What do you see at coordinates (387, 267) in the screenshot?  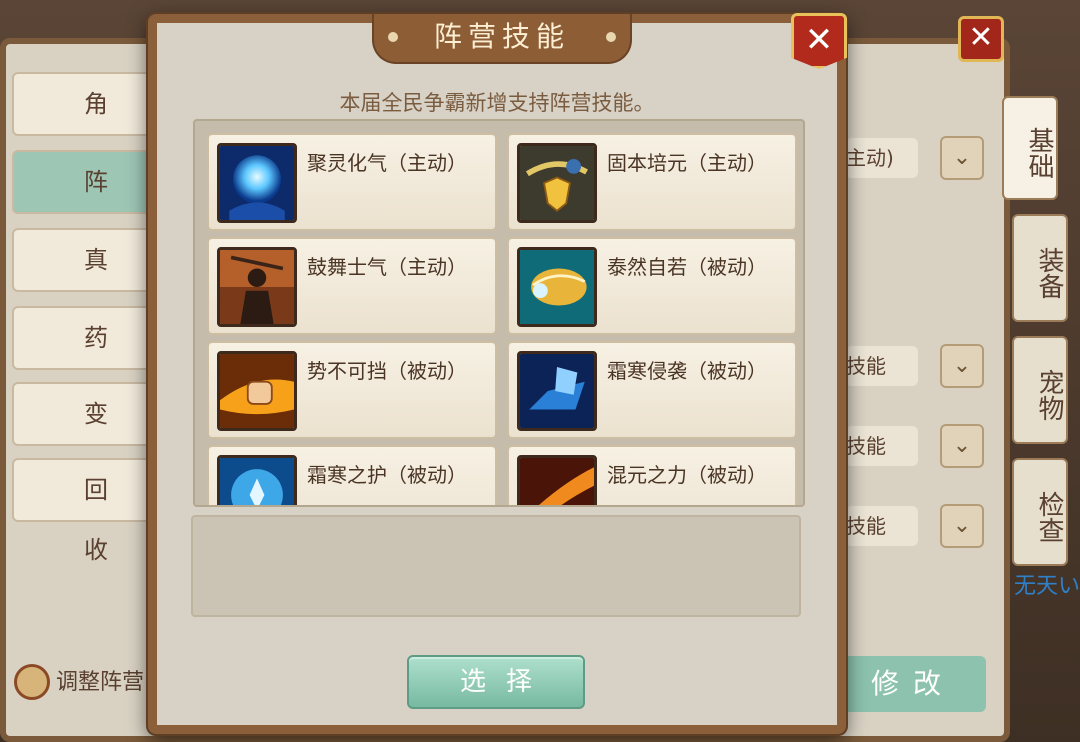 I see `skill-name: 鼓舞士气（主动）` at bounding box center [387, 267].